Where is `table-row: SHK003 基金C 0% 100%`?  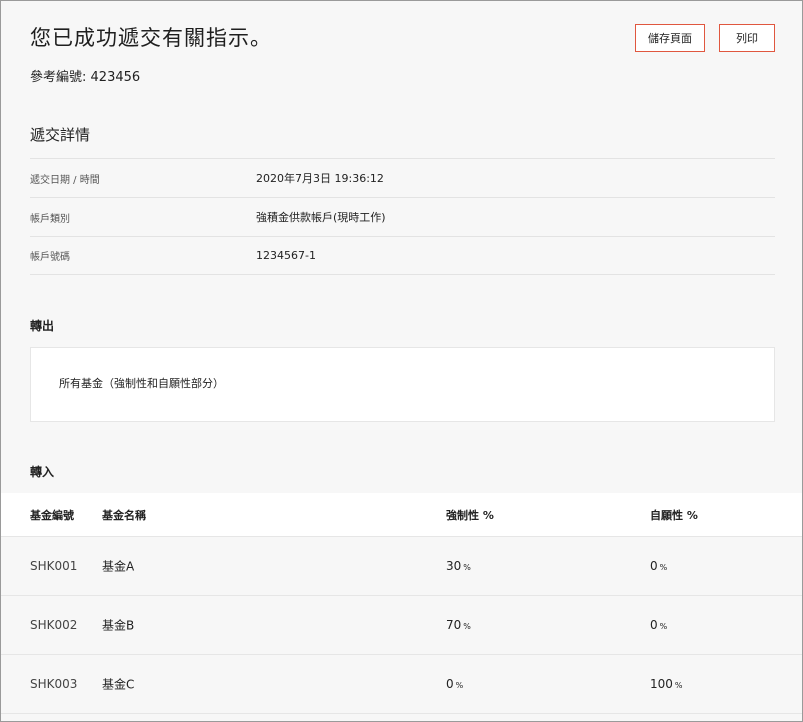 table-row: SHK003 基金C 0% 100% is located at coordinates (401, 684).